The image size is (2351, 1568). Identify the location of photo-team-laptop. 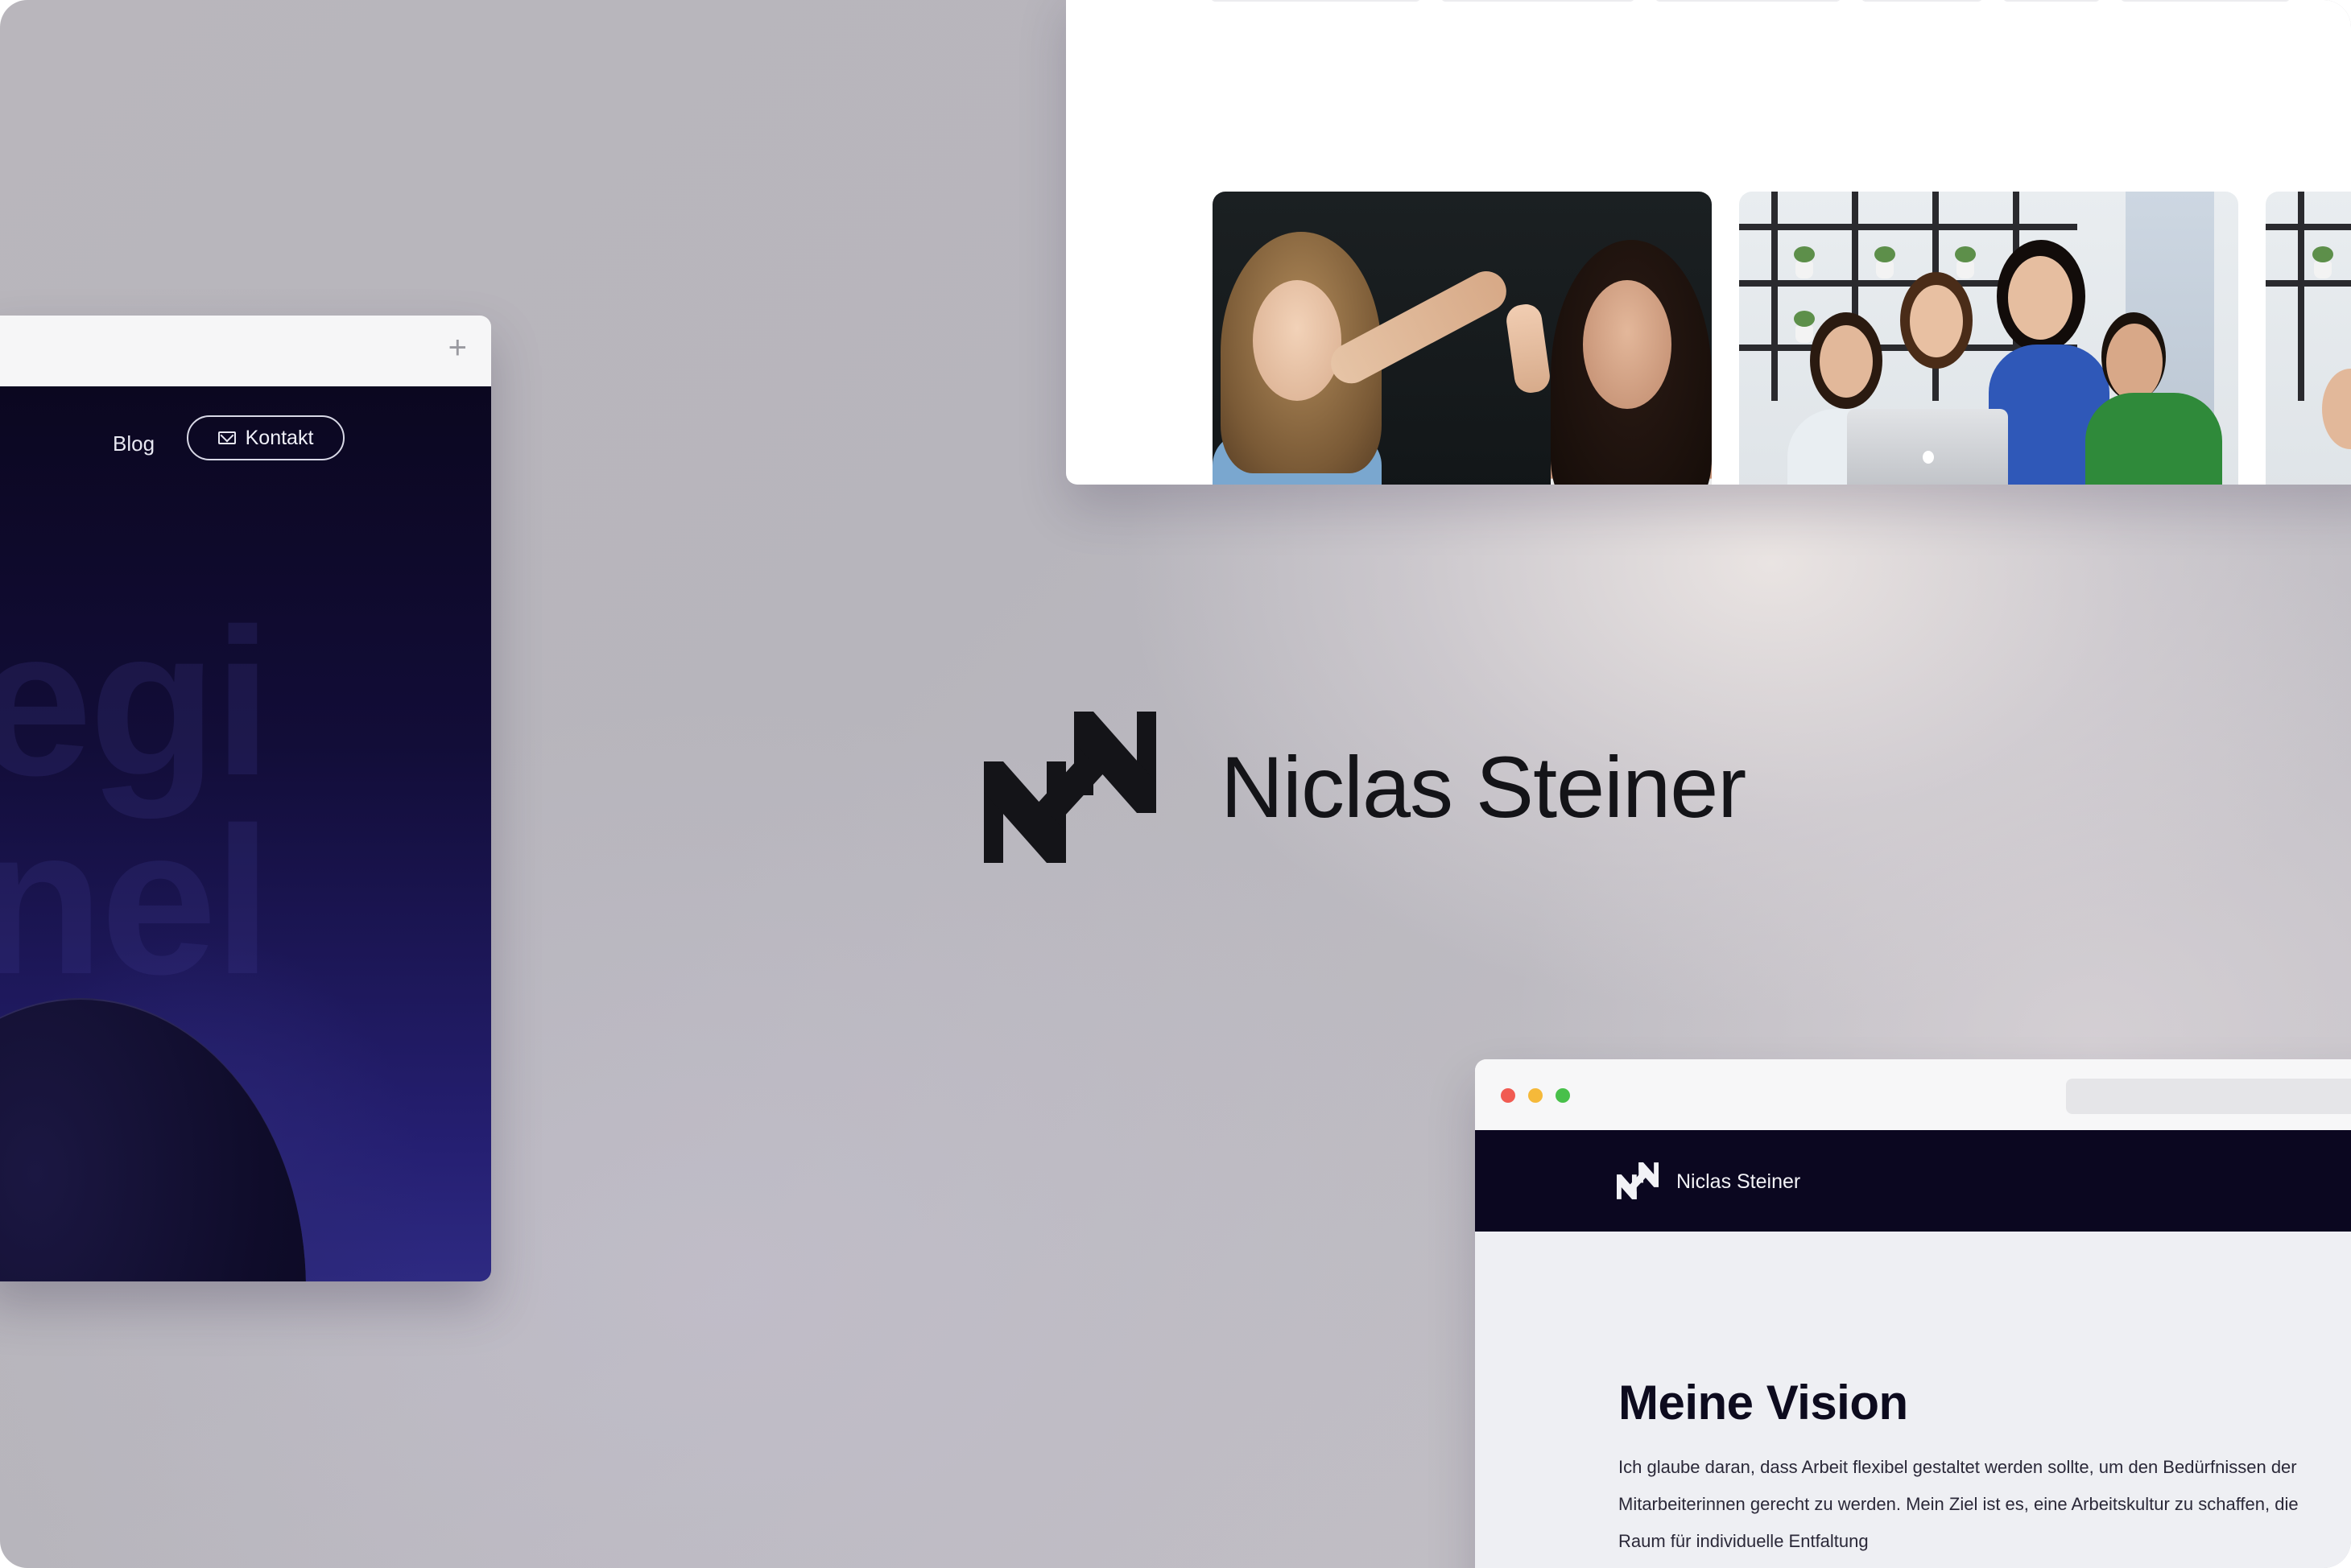
(1988, 338).